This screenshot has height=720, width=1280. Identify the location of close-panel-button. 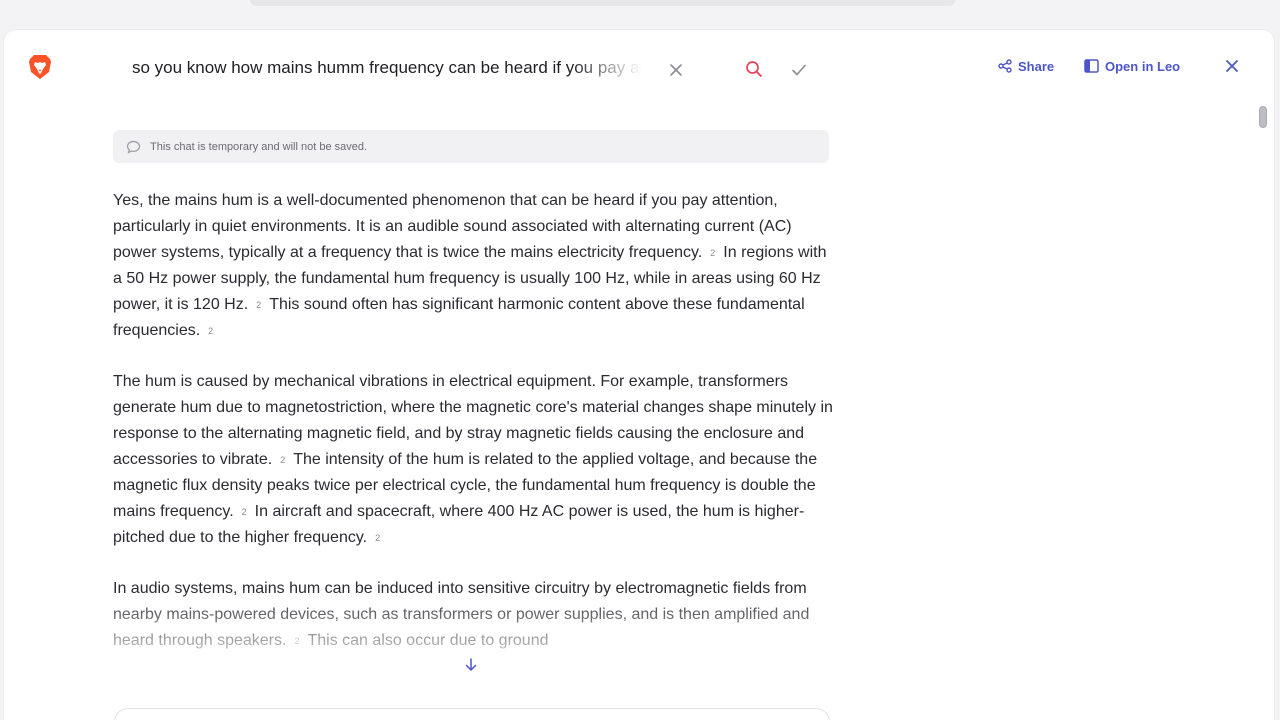
(1232, 66).